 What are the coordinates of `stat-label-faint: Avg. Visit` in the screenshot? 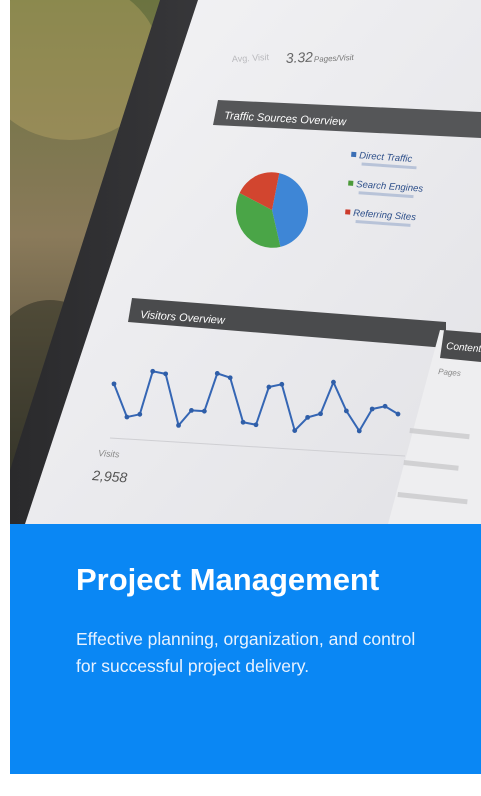 It's located at (251, 58).